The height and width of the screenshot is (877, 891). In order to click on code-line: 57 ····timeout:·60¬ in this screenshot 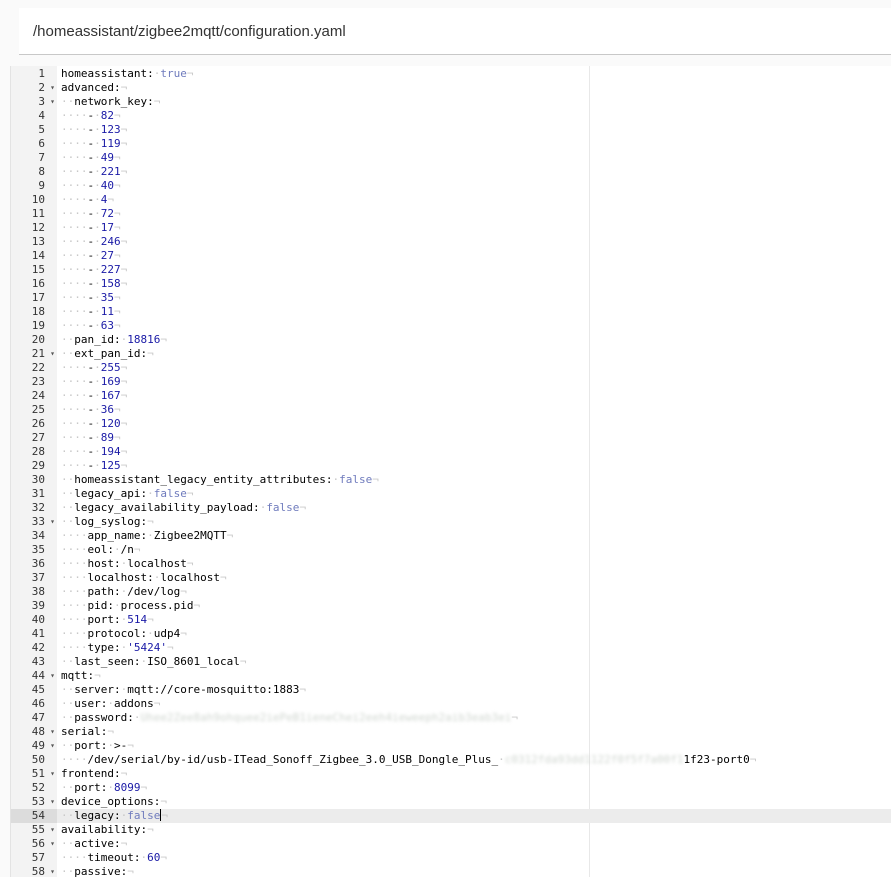, I will do `click(451, 858)`.